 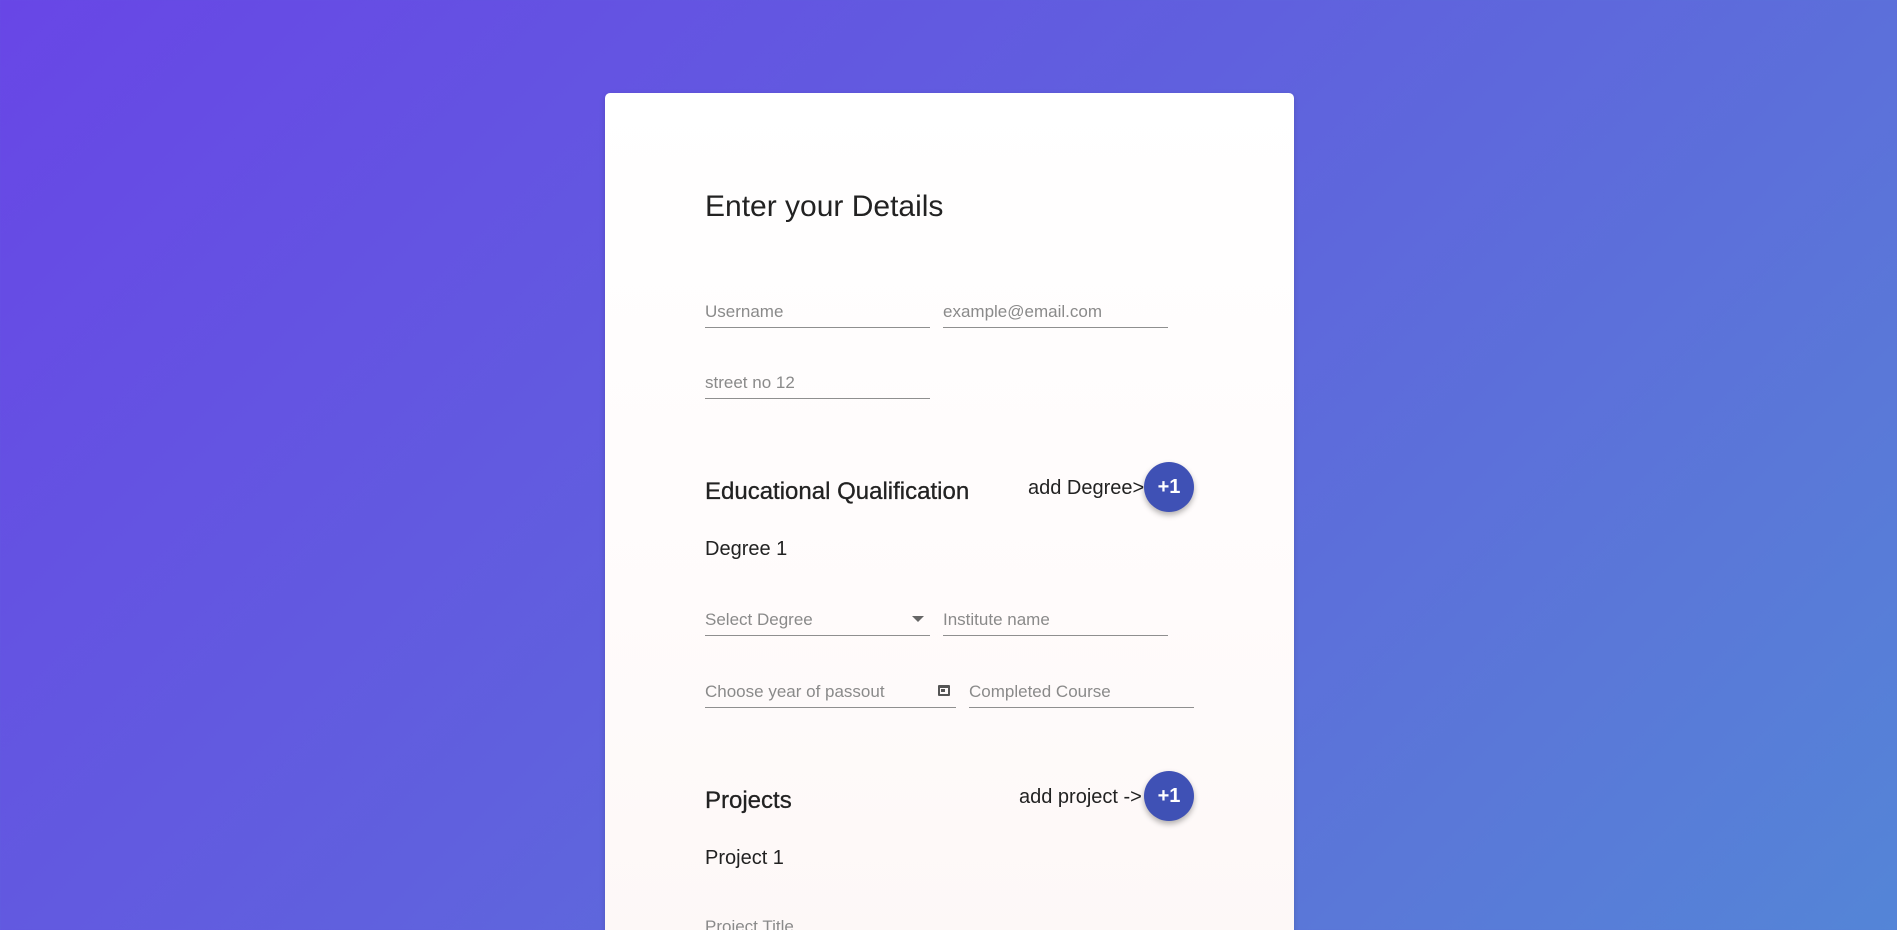 What do you see at coordinates (996, 619) in the screenshot?
I see `institute-placeholder: Institute name` at bounding box center [996, 619].